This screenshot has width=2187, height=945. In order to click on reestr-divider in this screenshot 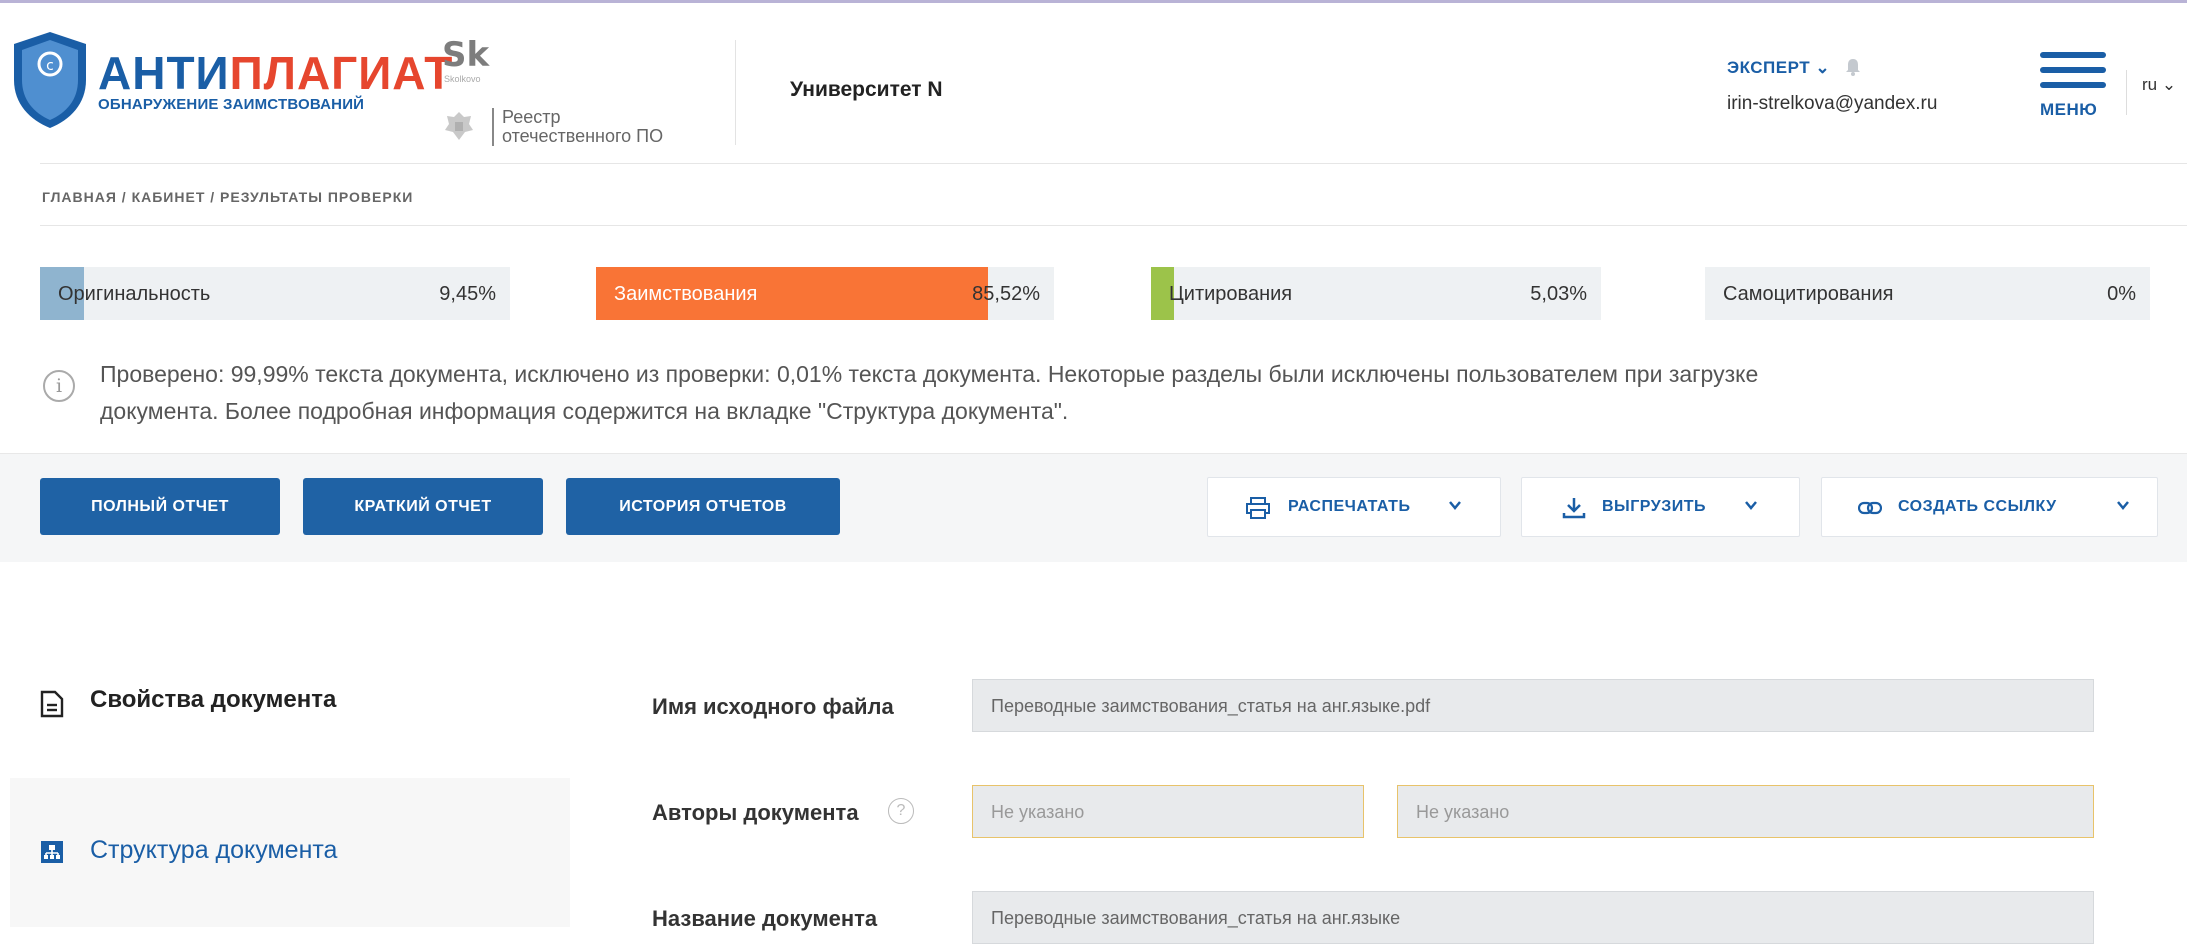, I will do `click(493, 127)`.